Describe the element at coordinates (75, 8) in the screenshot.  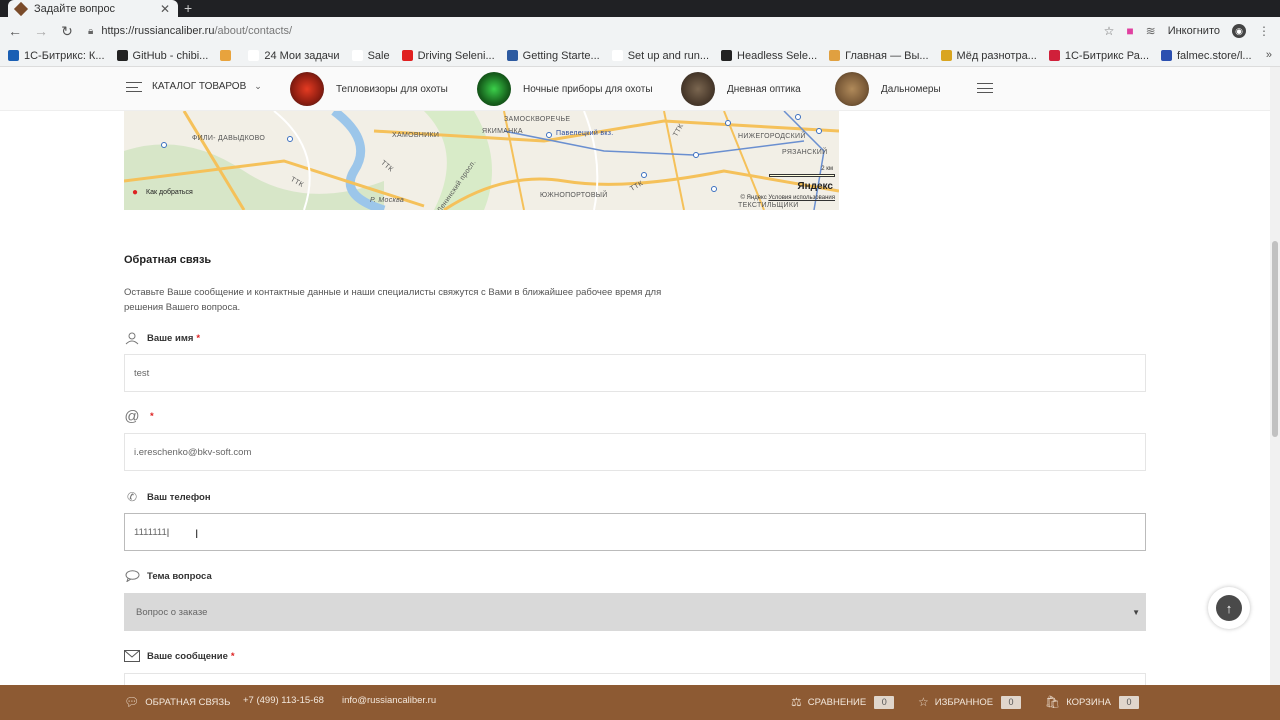
I see `tab-title: Задайте вопрос` at that location.